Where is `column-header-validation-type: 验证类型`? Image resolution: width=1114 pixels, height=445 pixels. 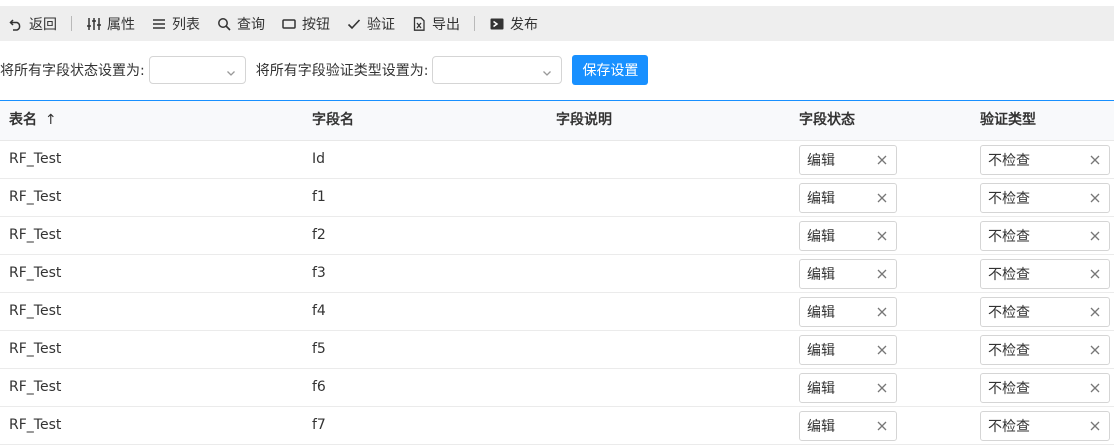 column-header-validation-type: 验证类型 is located at coordinates (1008, 120).